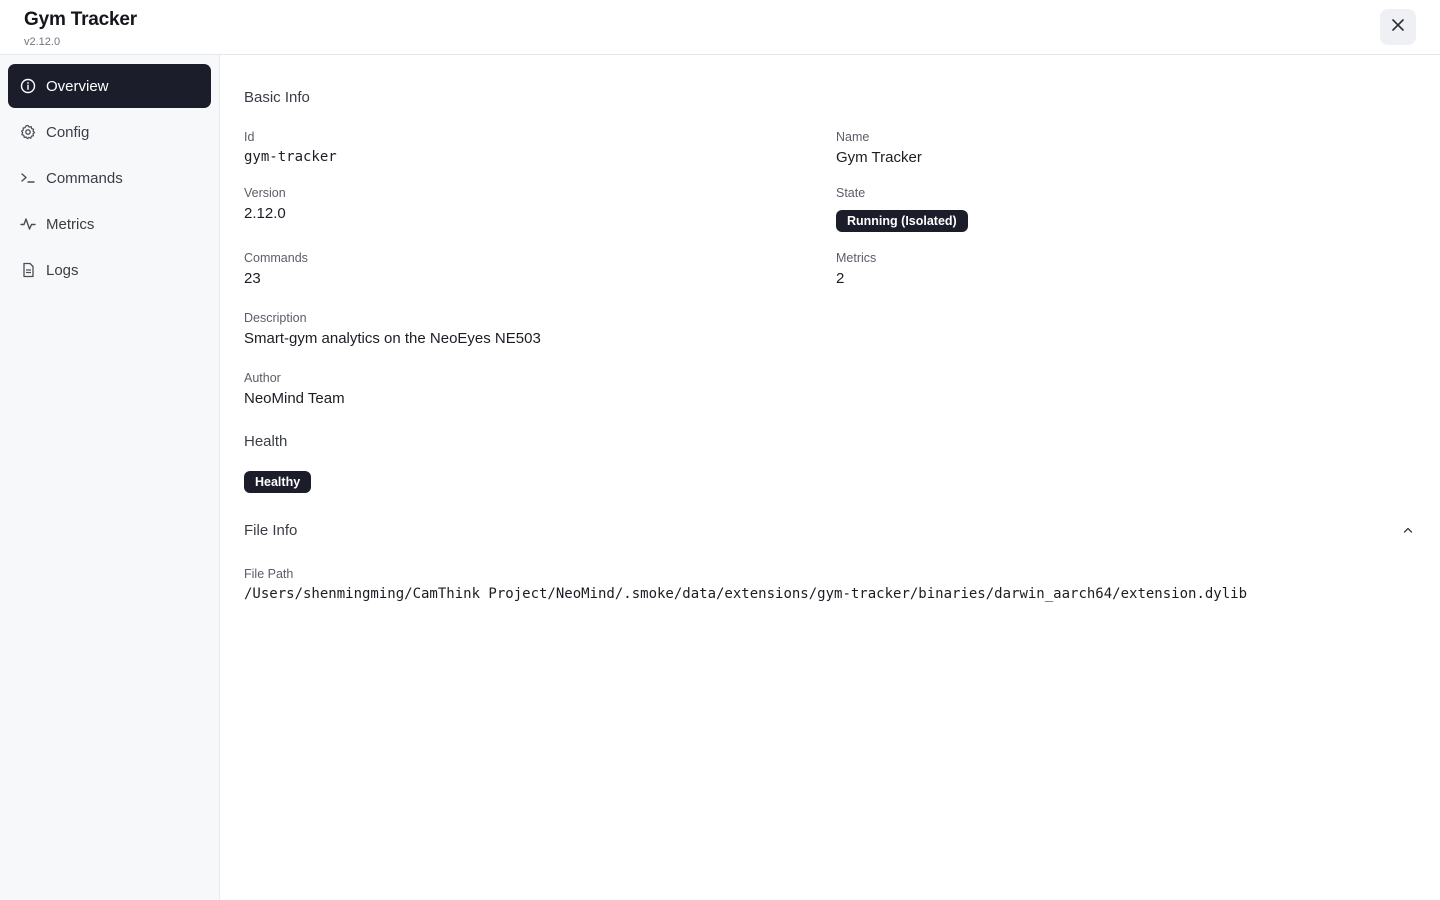  What do you see at coordinates (28, 132) in the screenshot?
I see `gear-icon` at bounding box center [28, 132].